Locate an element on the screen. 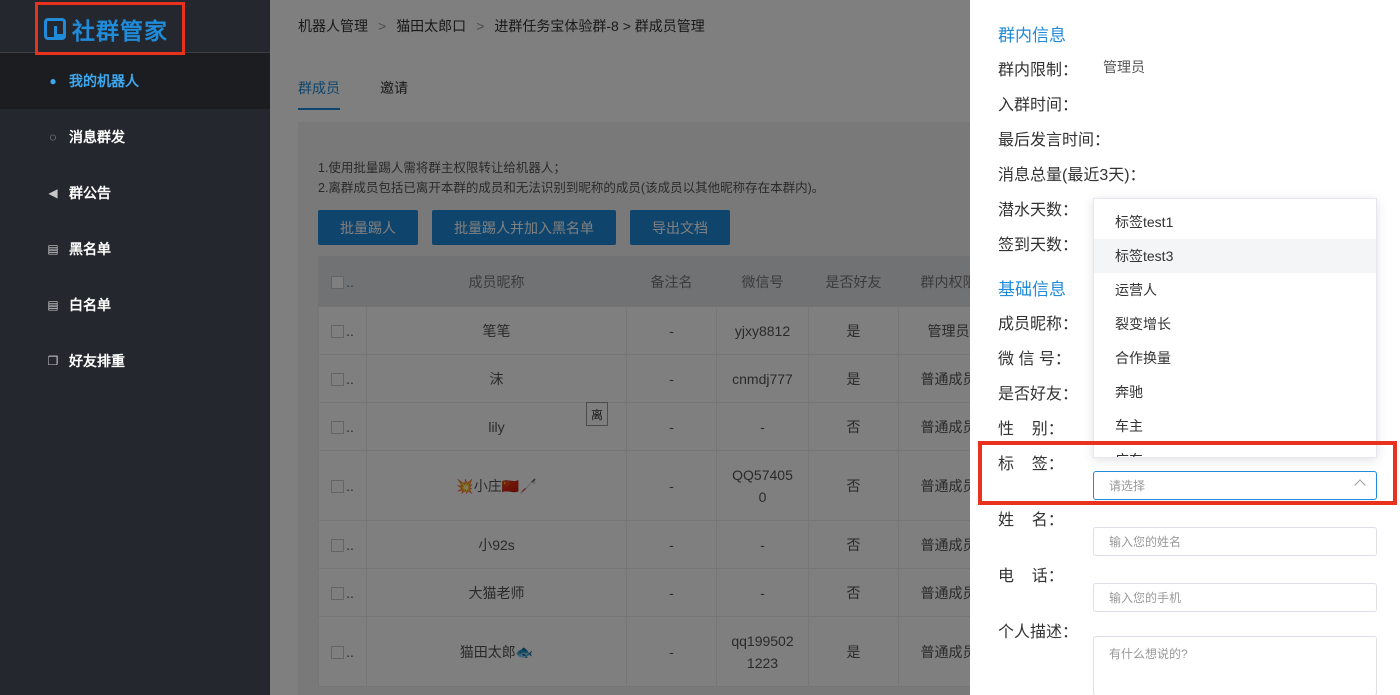 The image size is (1400, 695). tag-option: 裂变增长 is located at coordinates (1235, 324).